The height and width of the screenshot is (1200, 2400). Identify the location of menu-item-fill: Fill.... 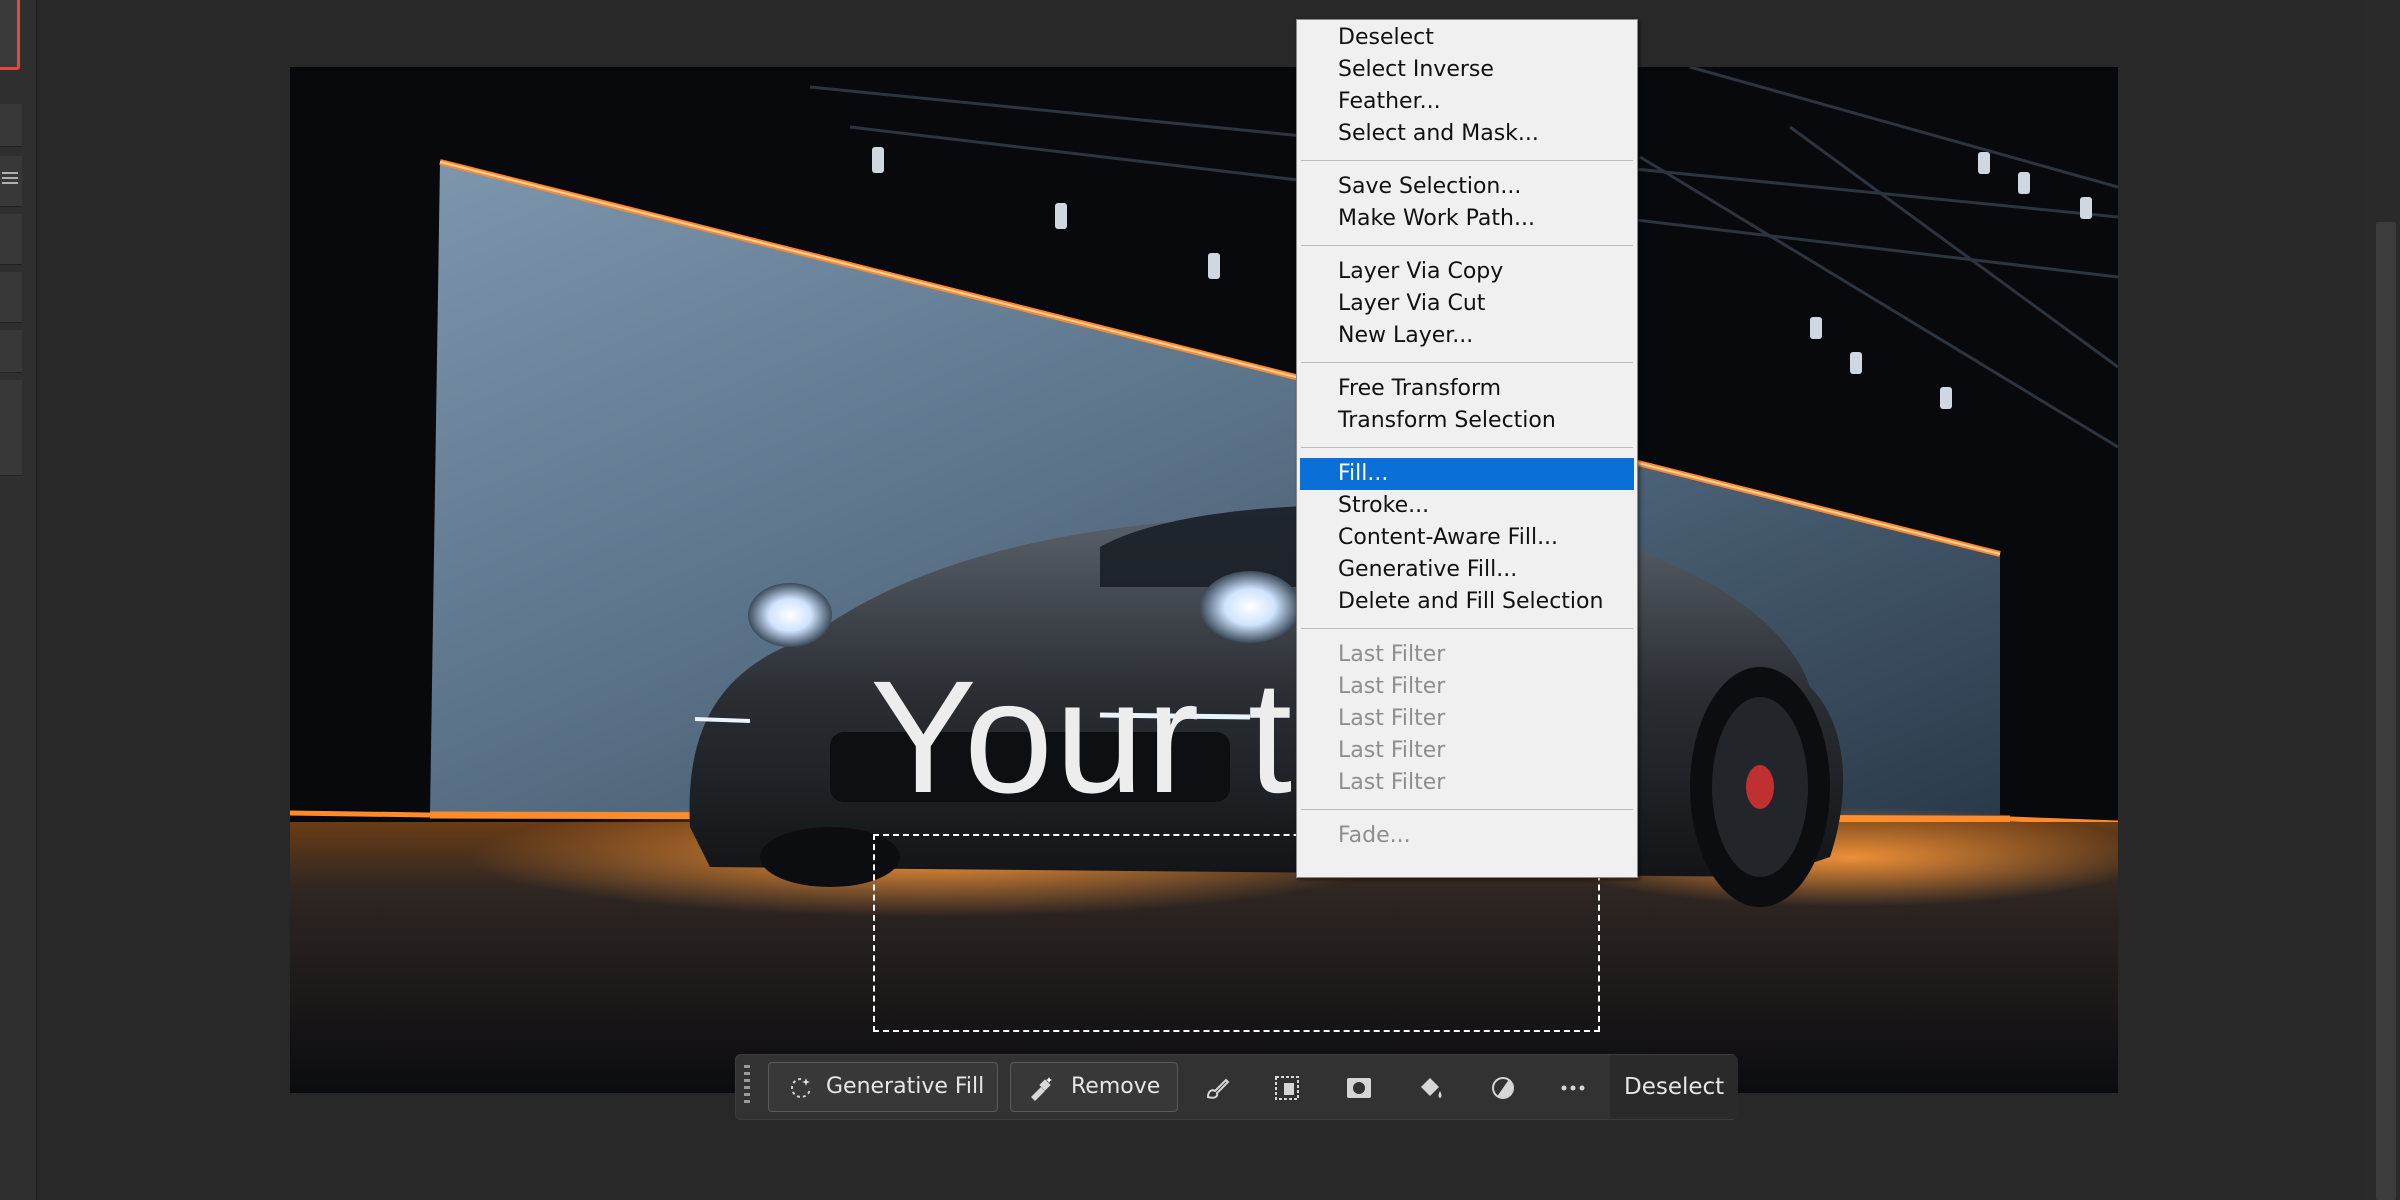
(1467, 474).